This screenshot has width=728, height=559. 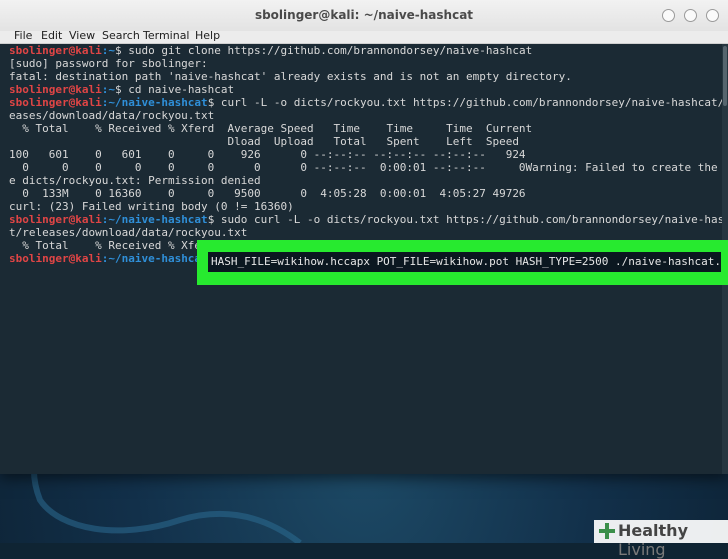 What do you see at coordinates (135, 180) in the screenshot?
I see `terminal-line: e dicts/rockyou.txt: Permission denied` at bounding box center [135, 180].